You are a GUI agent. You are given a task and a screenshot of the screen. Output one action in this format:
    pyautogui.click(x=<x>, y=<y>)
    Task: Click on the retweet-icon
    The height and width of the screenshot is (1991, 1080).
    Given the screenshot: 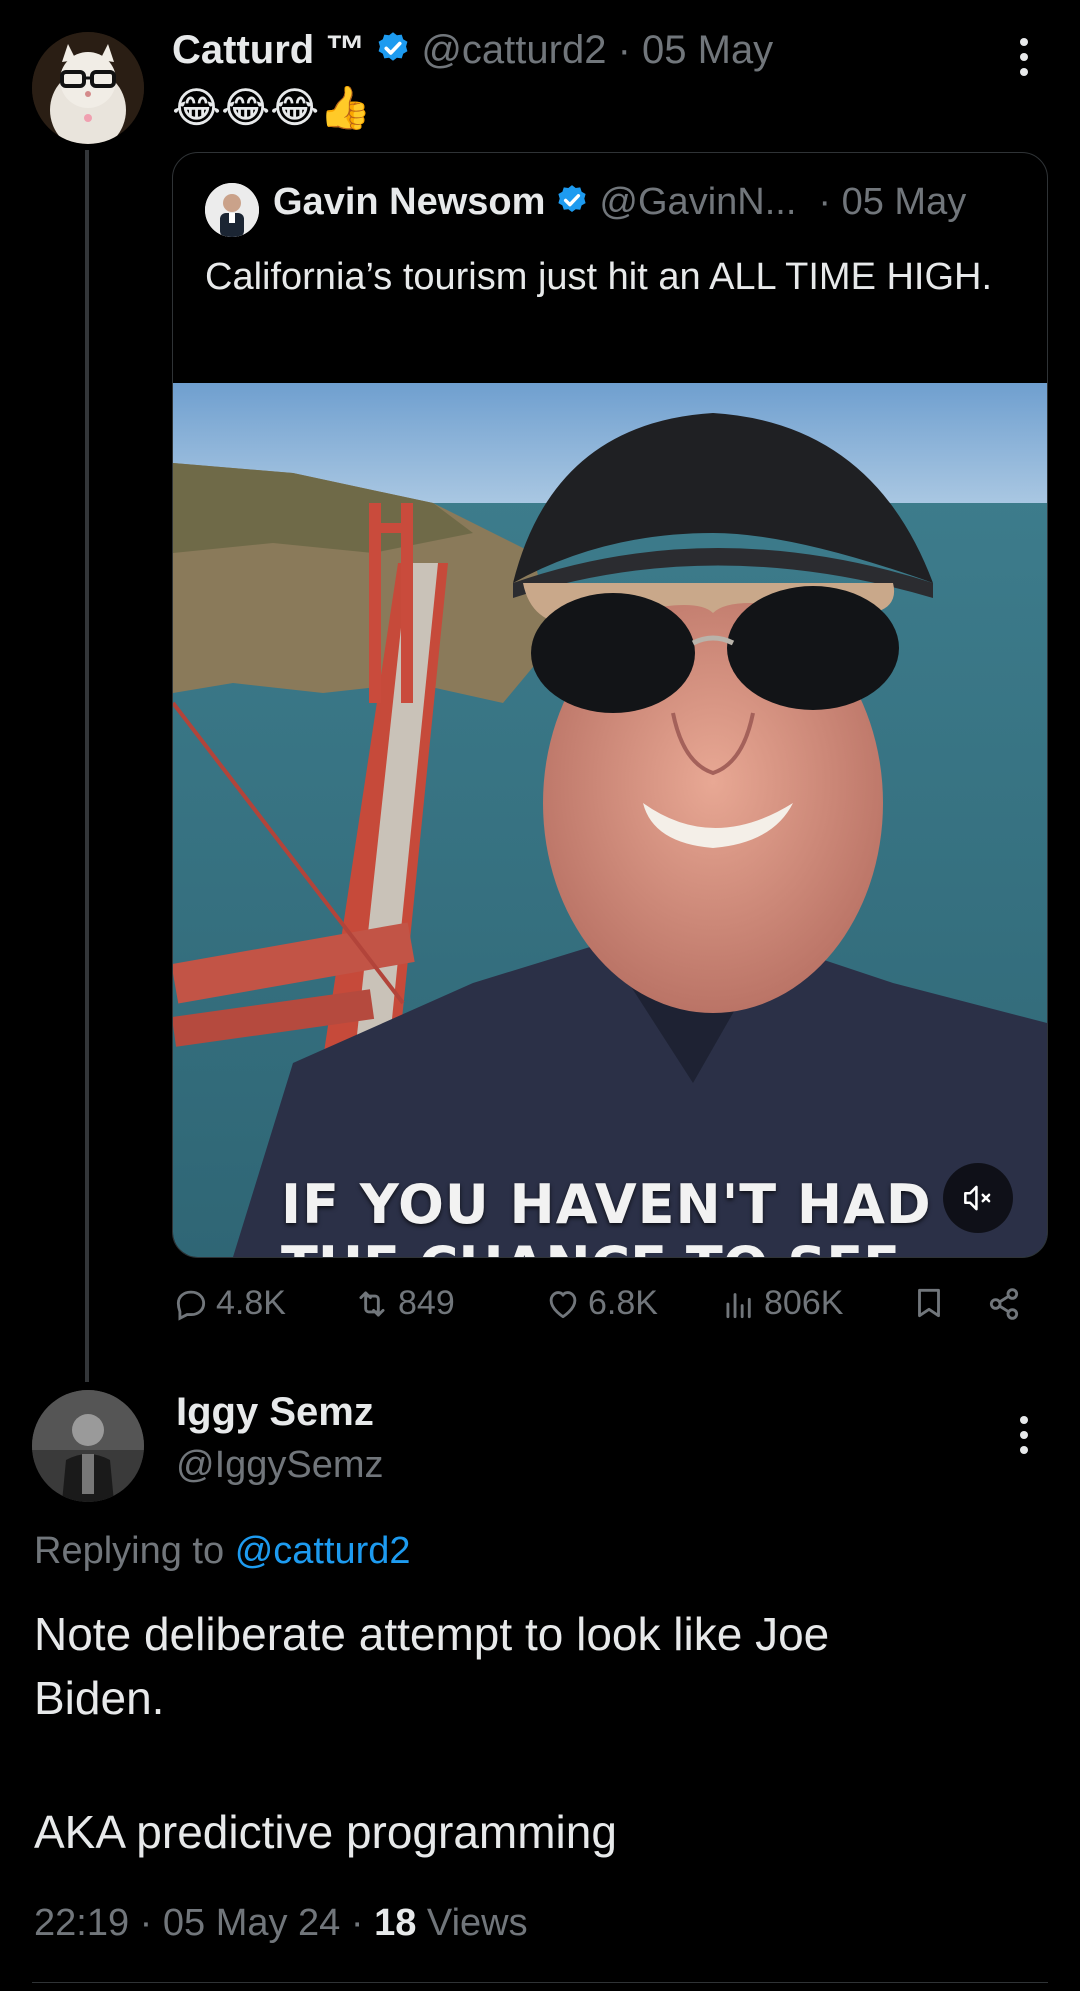 What is the action you would take?
    pyautogui.click(x=372, y=1303)
    